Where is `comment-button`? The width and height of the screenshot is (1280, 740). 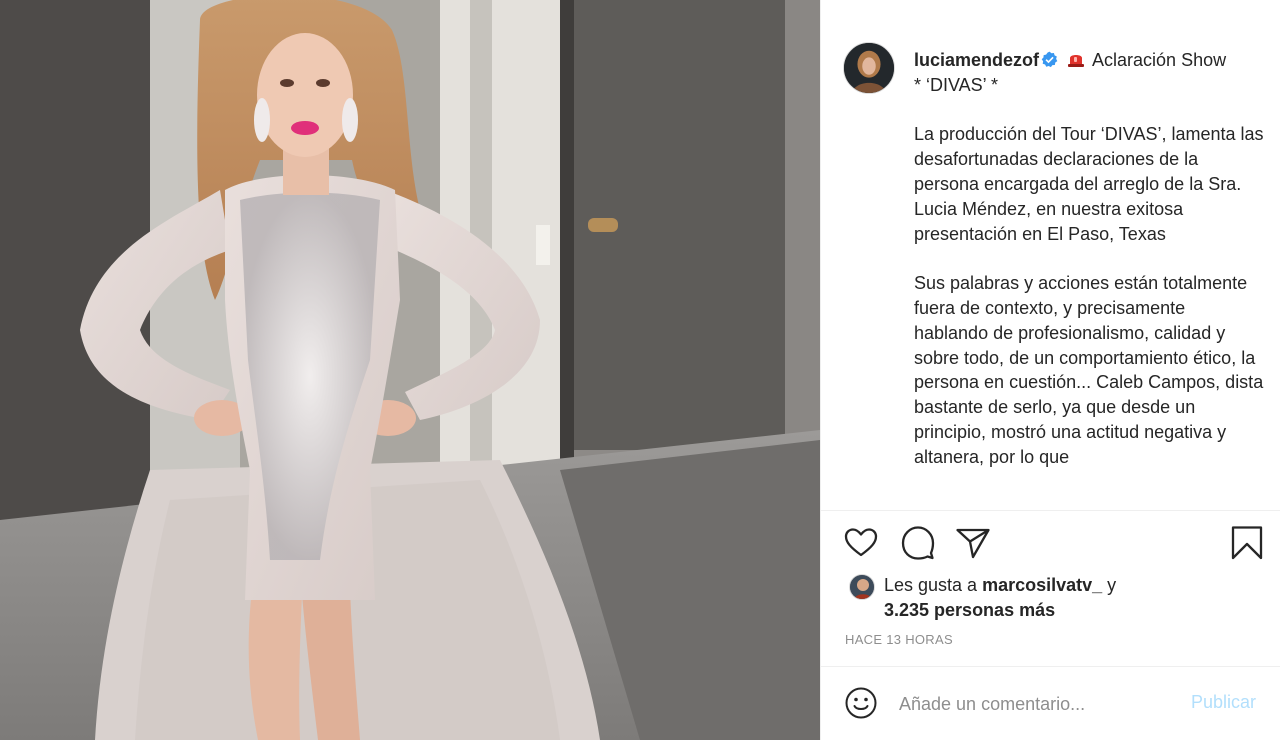
comment-button is located at coordinates (918, 543).